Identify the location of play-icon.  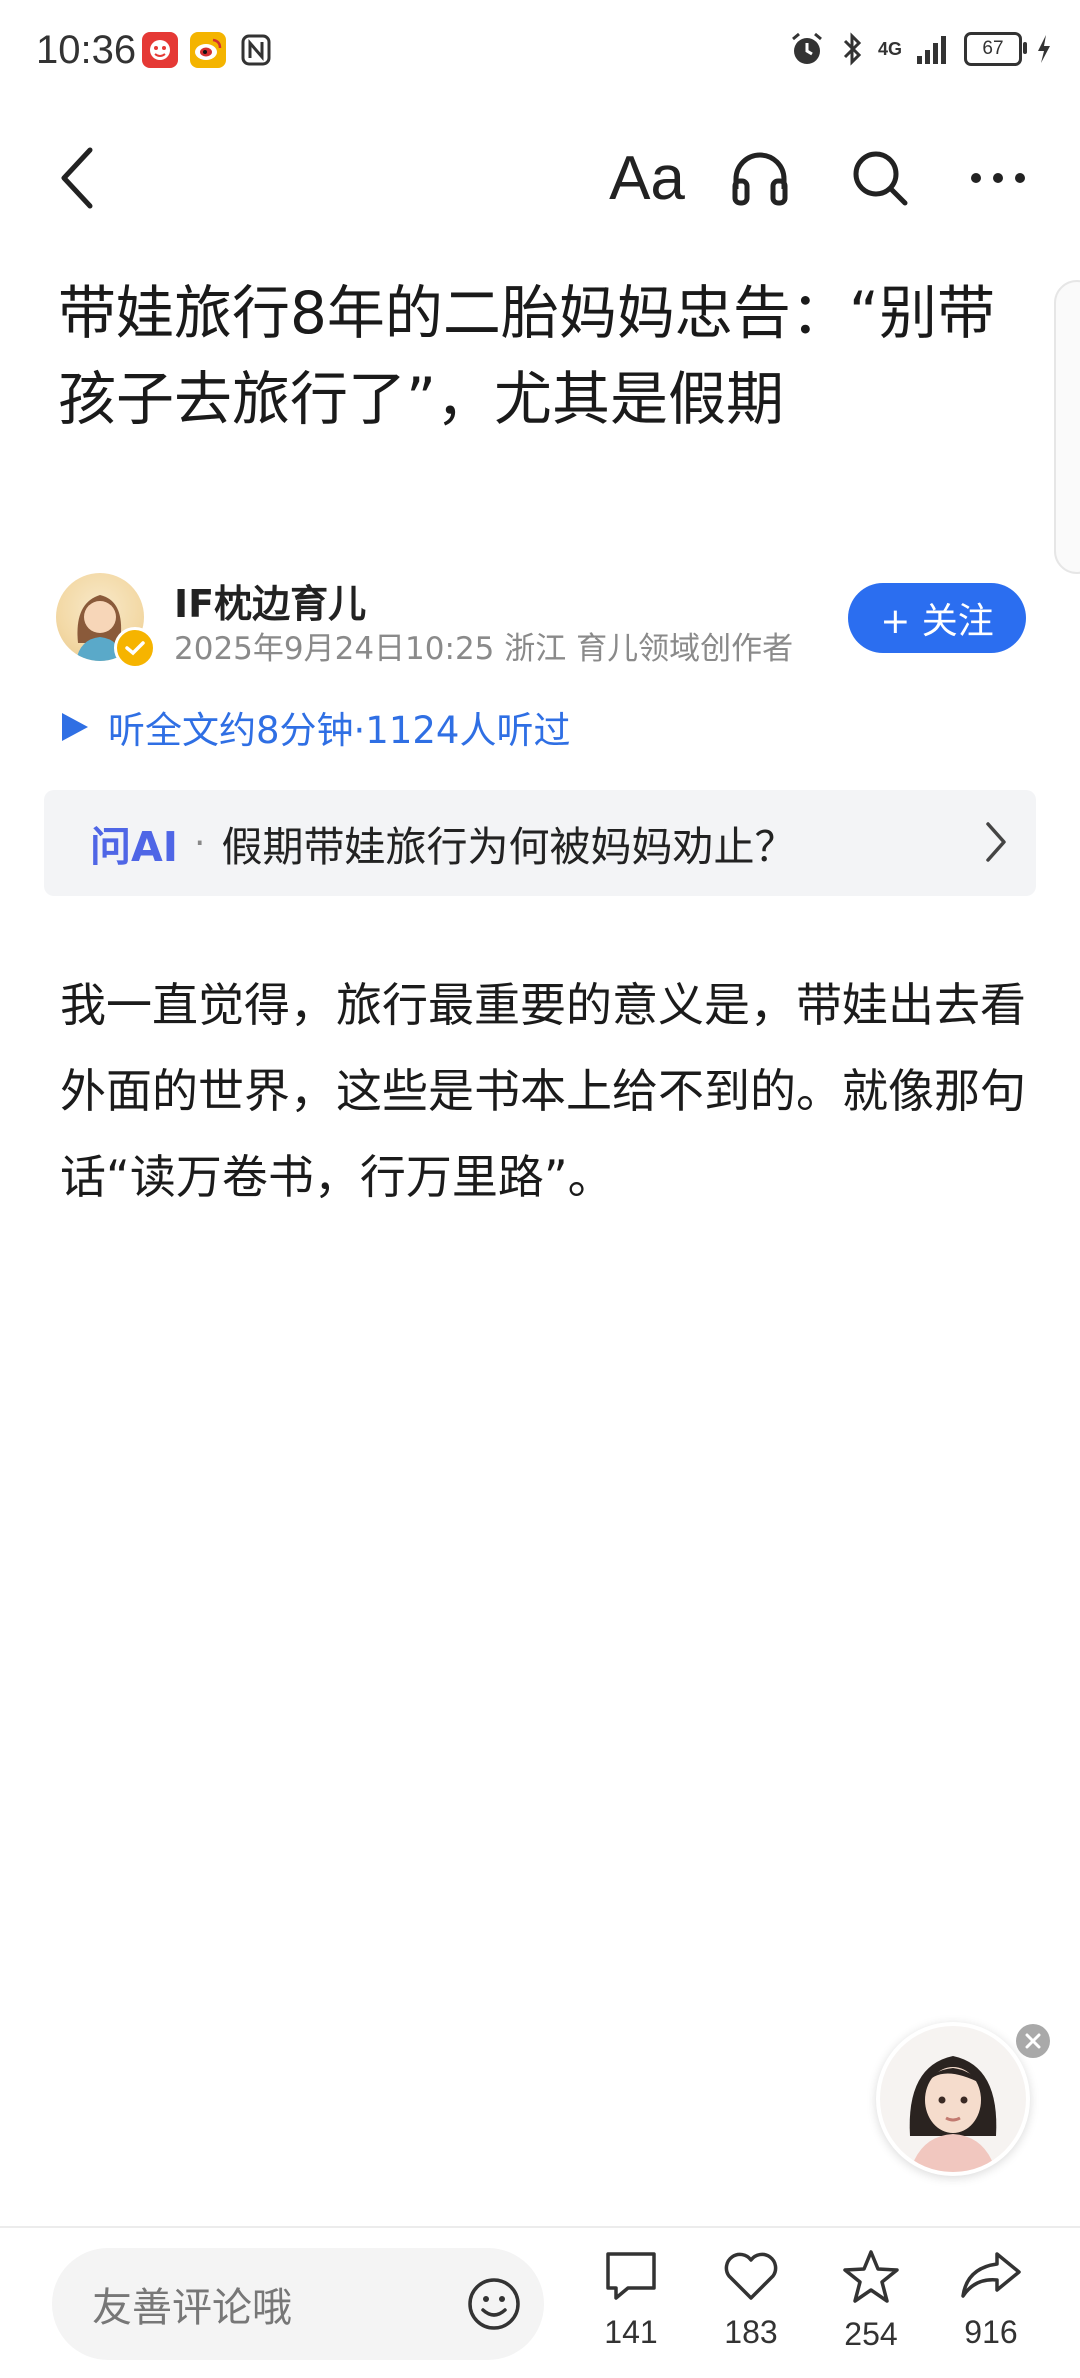
(75, 727).